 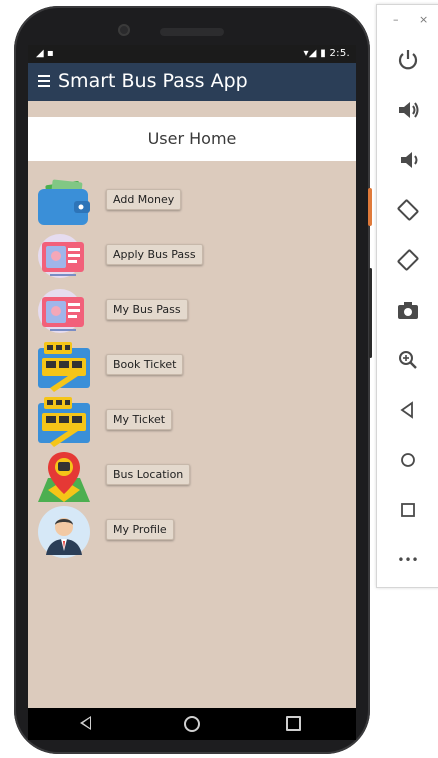 I want to click on app-bar: Smart Bus Pass App, so click(x=192, y=82).